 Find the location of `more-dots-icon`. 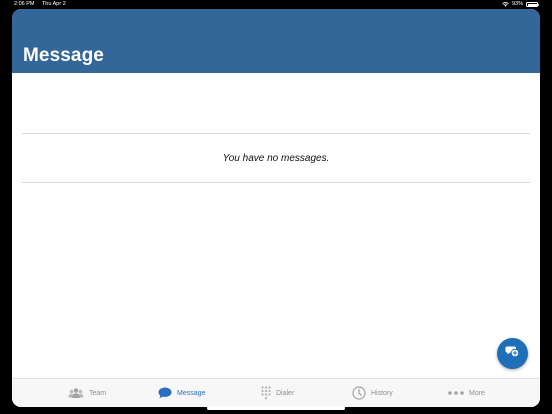

more-dots-icon is located at coordinates (456, 393).